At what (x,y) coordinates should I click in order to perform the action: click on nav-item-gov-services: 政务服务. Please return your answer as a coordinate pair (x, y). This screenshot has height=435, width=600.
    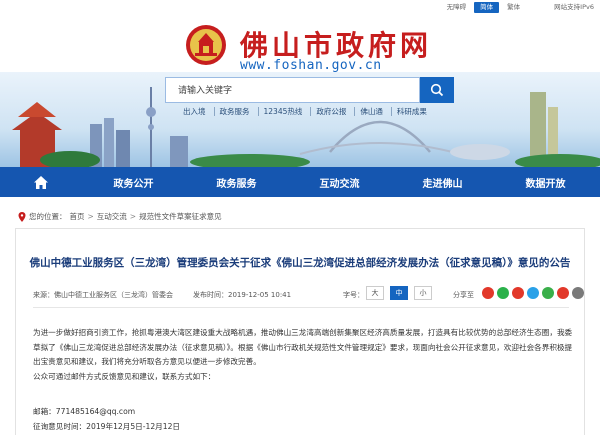
    Looking at the image, I should click on (236, 182).